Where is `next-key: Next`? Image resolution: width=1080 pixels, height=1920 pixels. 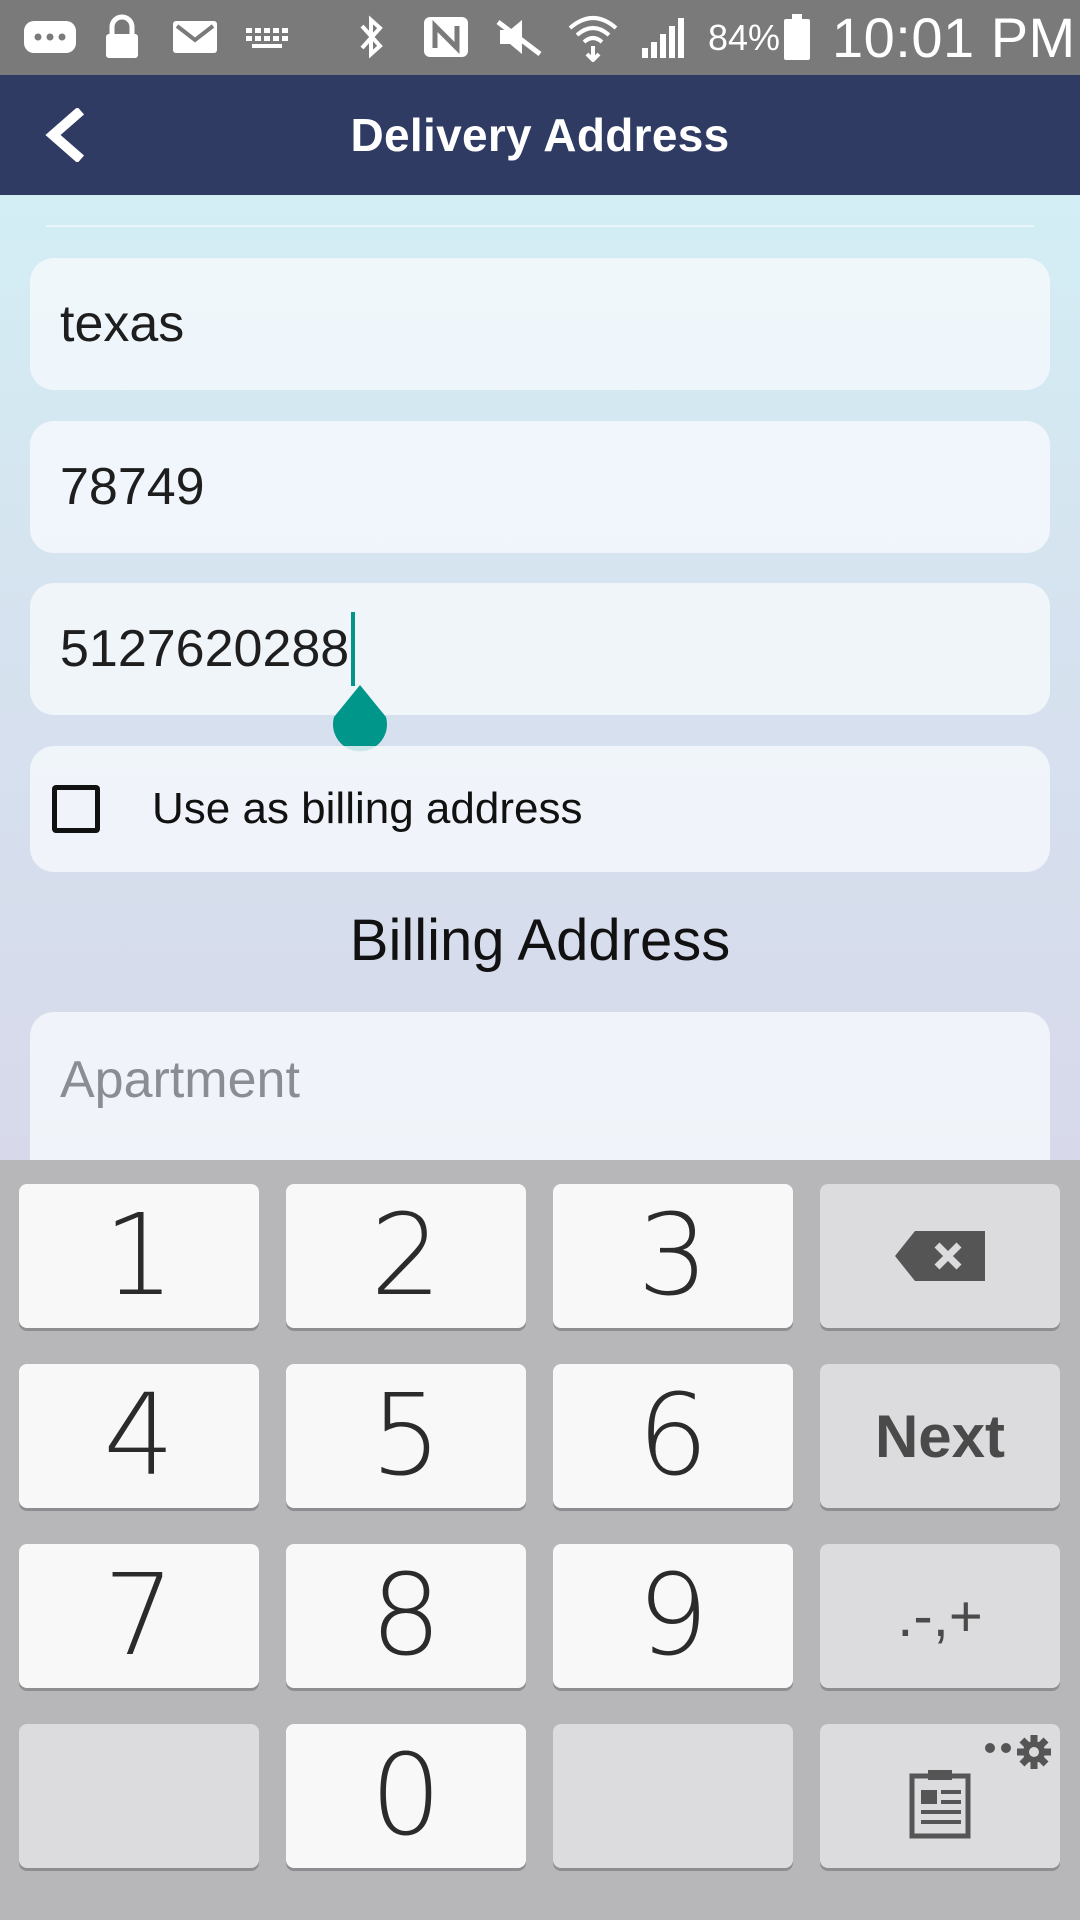
next-key: Next is located at coordinates (940, 1436).